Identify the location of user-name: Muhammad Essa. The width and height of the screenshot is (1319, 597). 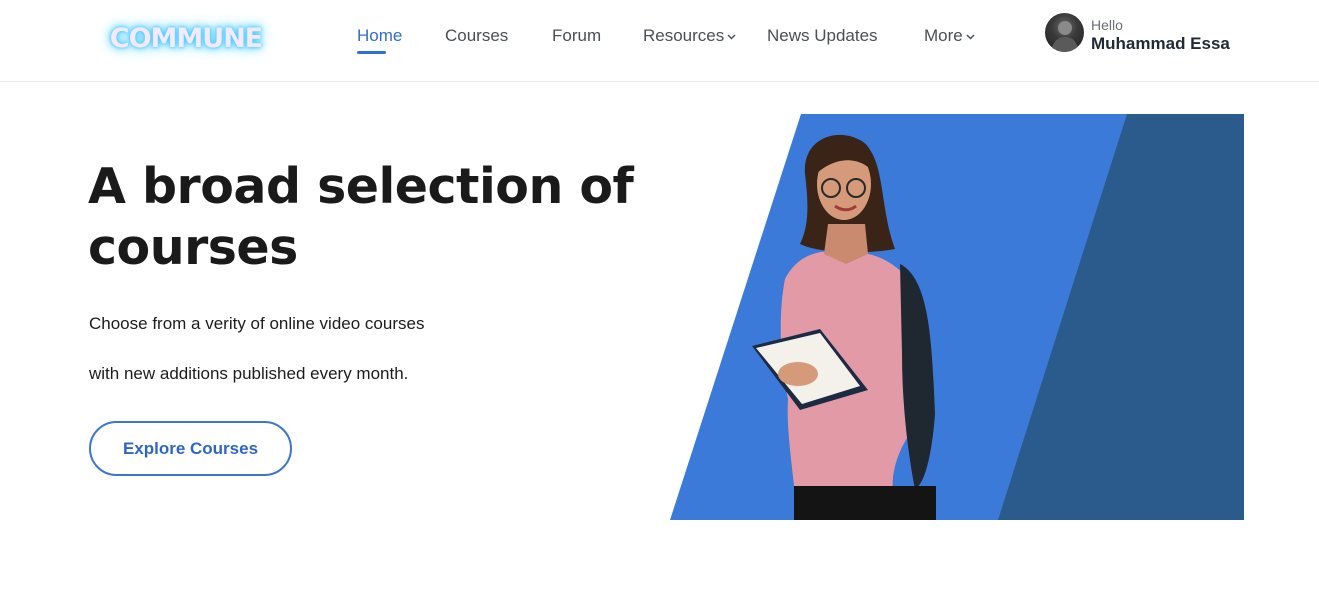
(1160, 43).